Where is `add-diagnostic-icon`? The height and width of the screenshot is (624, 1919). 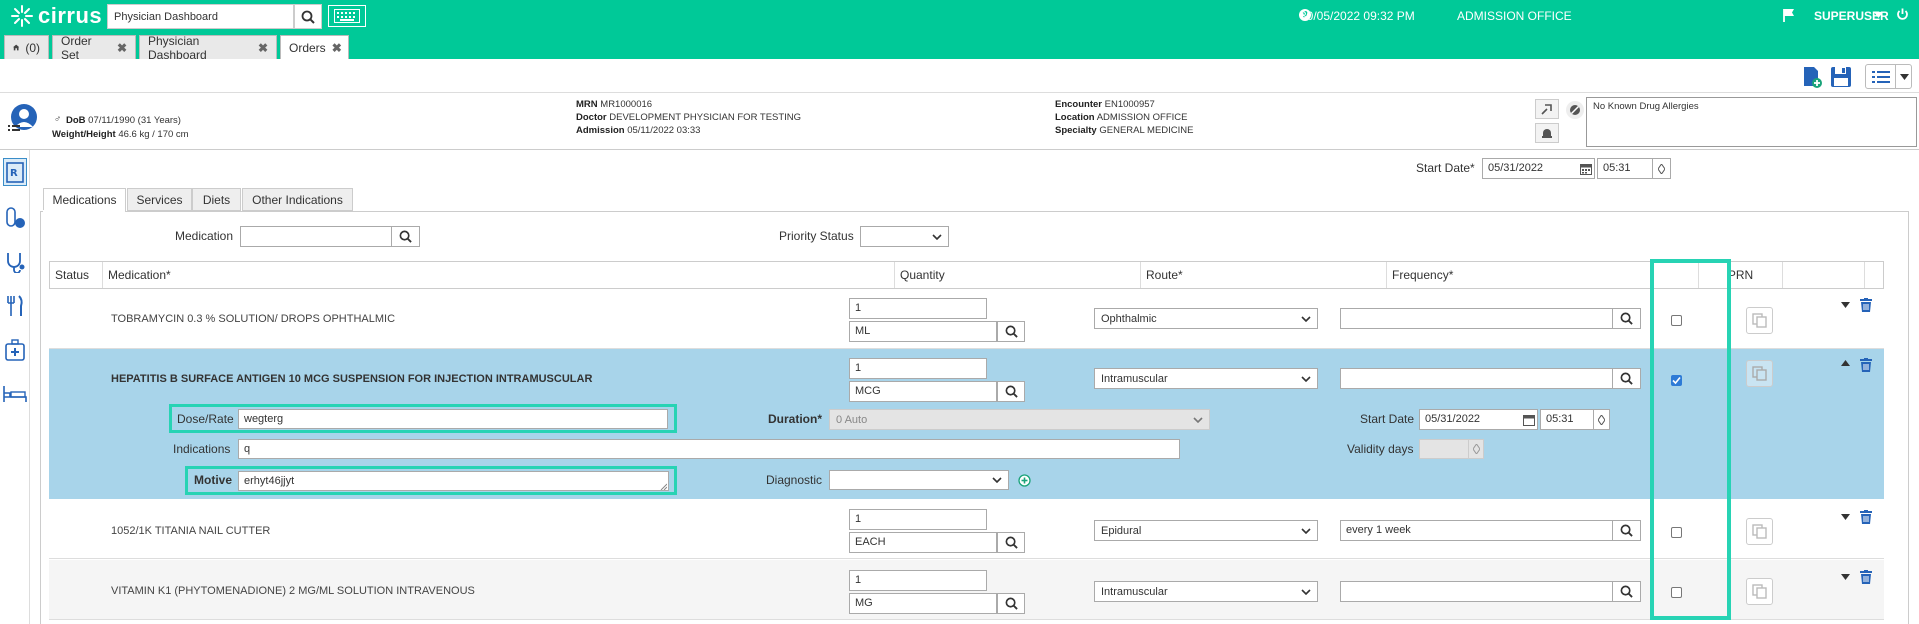 add-diagnostic-icon is located at coordinates (1024, 480).